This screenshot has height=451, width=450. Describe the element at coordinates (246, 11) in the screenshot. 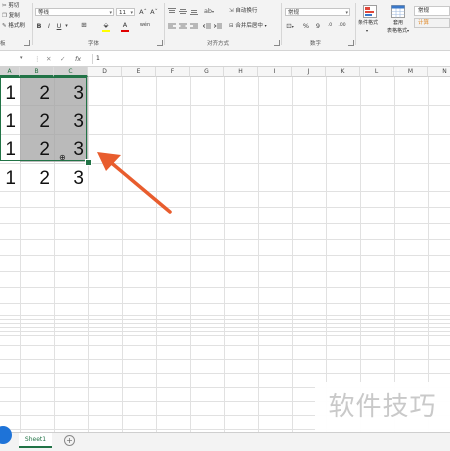

I see `wrap-text-label: 自动换行` at that location.